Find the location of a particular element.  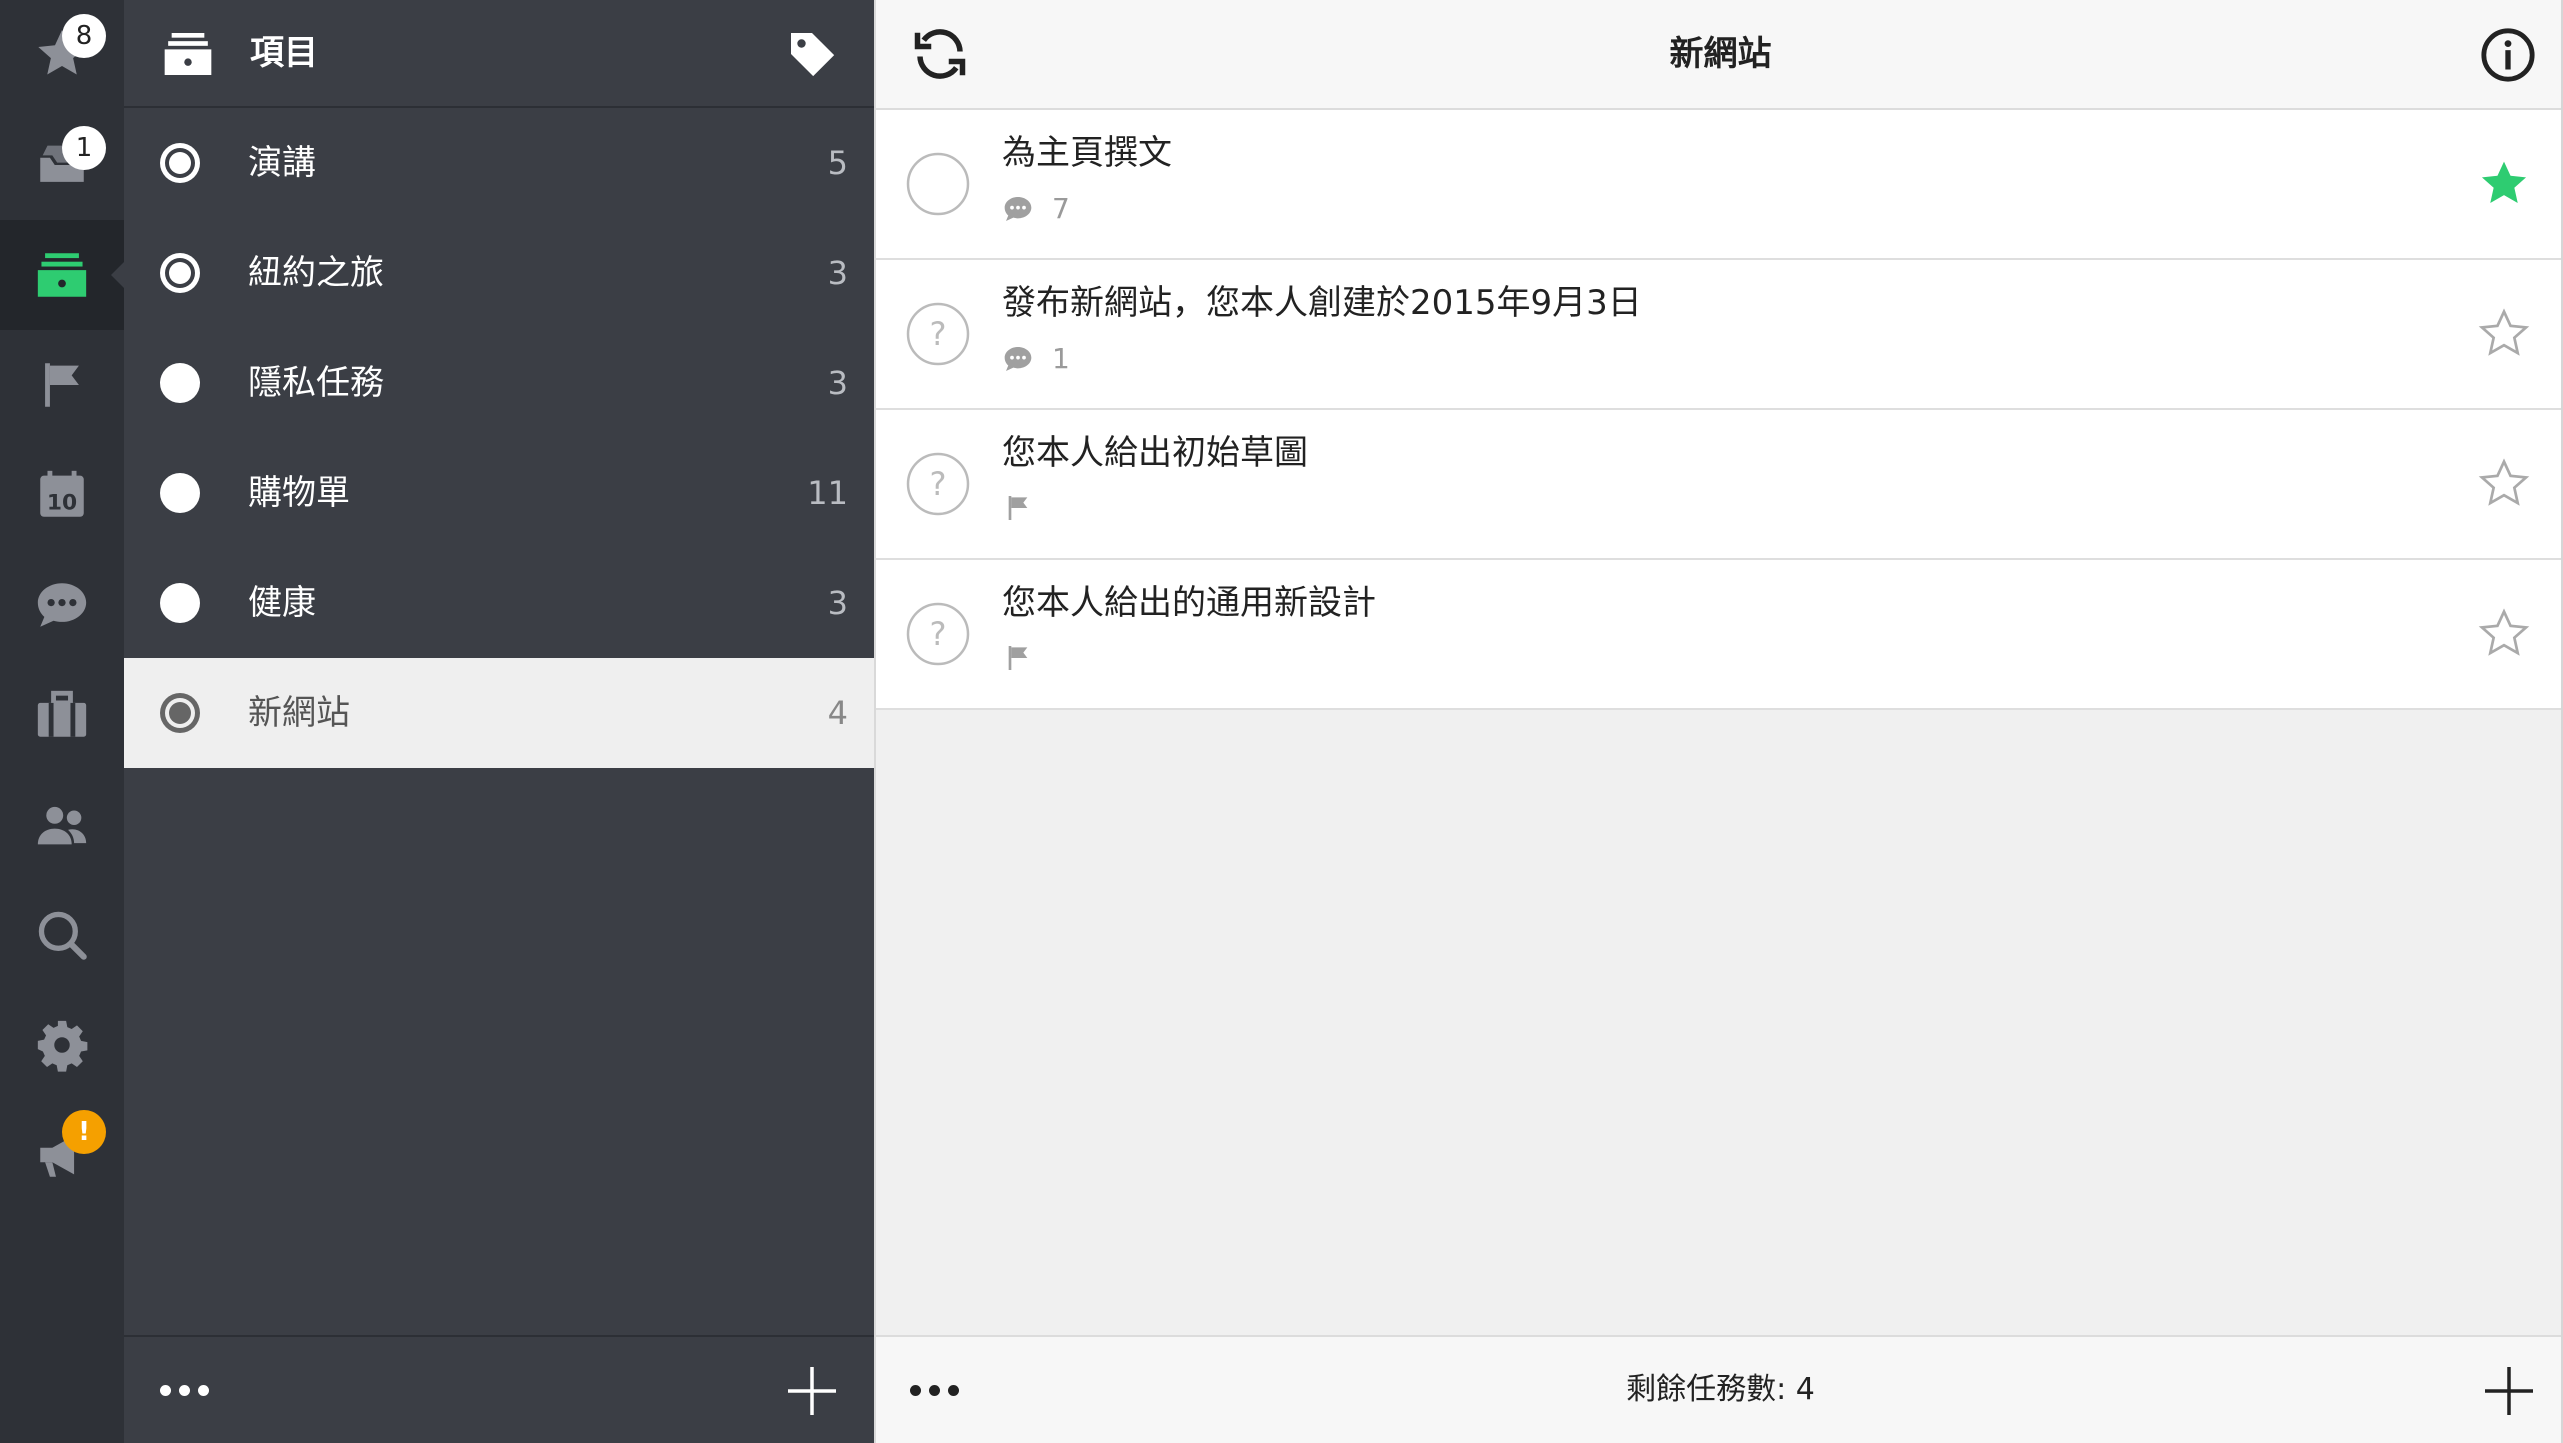

calendar-day-label: 10 is located at coordinates (62, 503).